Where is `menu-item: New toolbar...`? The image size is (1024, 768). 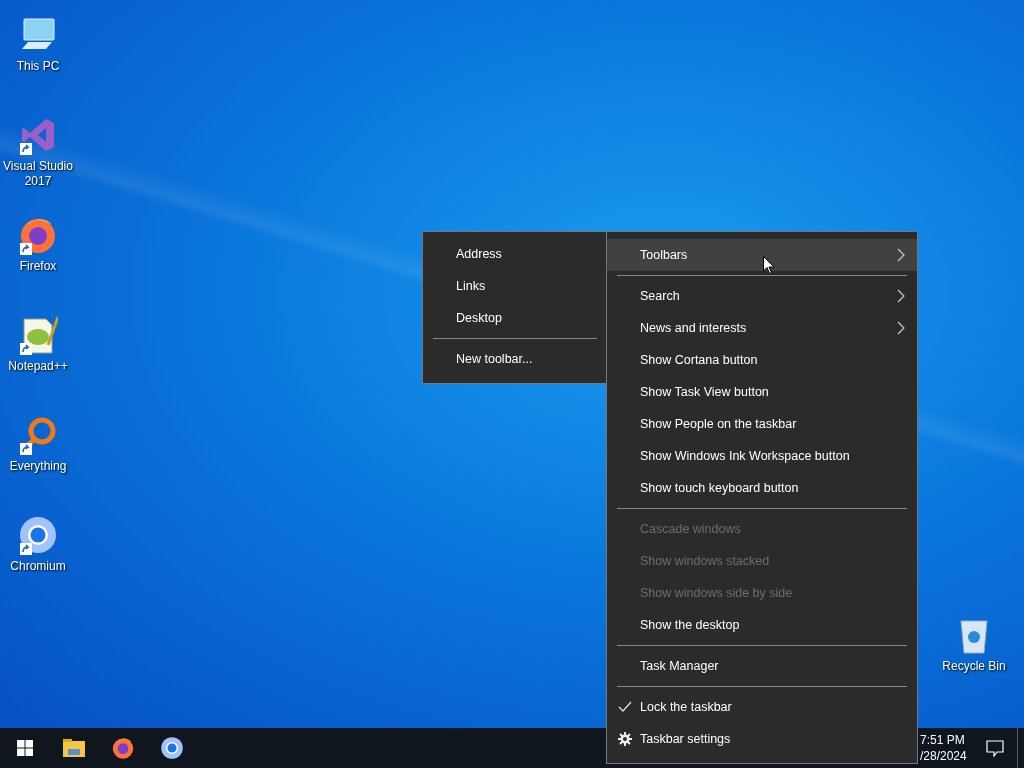 menu-item: New toolbar... is located at coordinates (515, 359).